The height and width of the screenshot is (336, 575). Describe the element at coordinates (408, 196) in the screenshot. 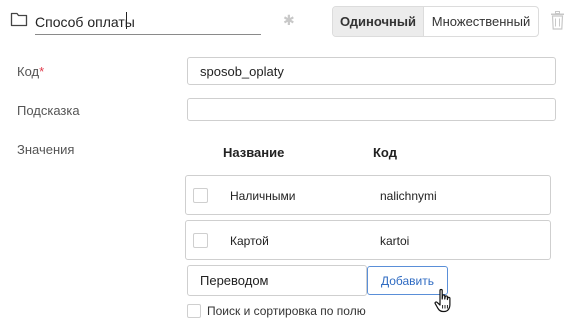

I see `value-code: nalichnymi` at that location.